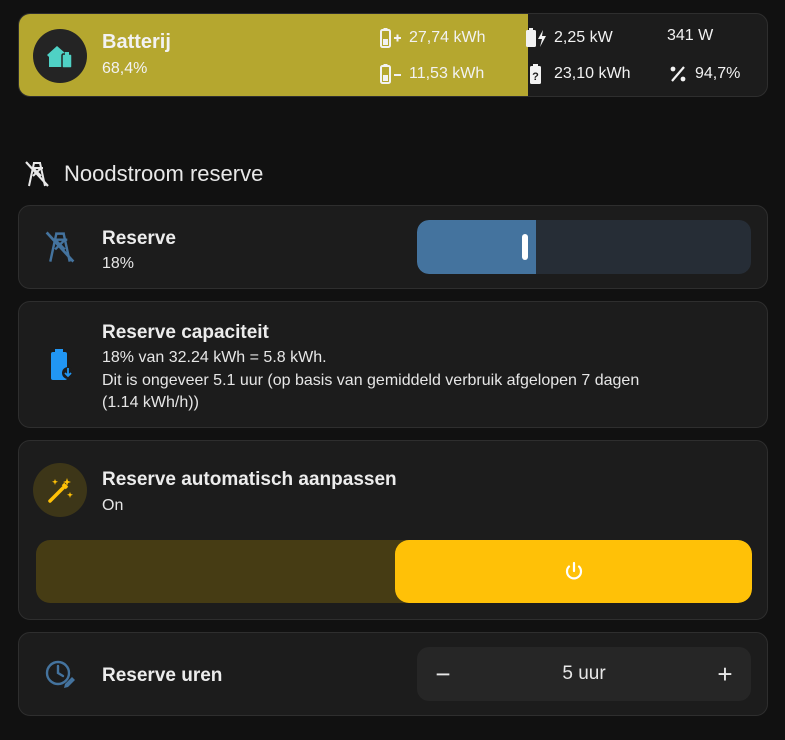  I want to click on battery-power-stat: 2,25 kW, so click(568, 38).